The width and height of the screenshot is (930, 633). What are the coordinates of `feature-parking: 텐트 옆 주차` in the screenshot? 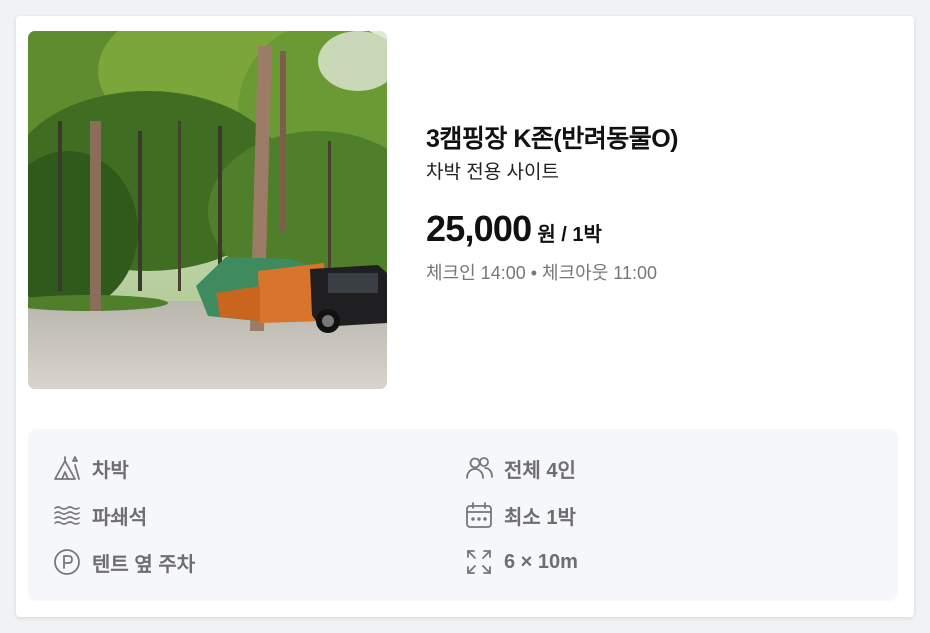 It's located at (123, 562).